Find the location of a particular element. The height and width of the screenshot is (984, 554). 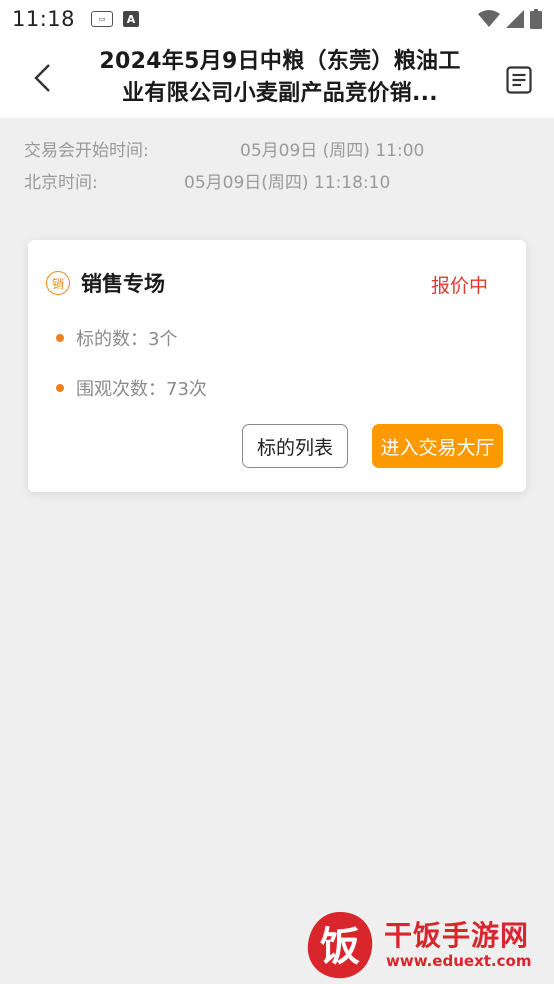

a-notification-icon: A is located at coordinates (131, 19).